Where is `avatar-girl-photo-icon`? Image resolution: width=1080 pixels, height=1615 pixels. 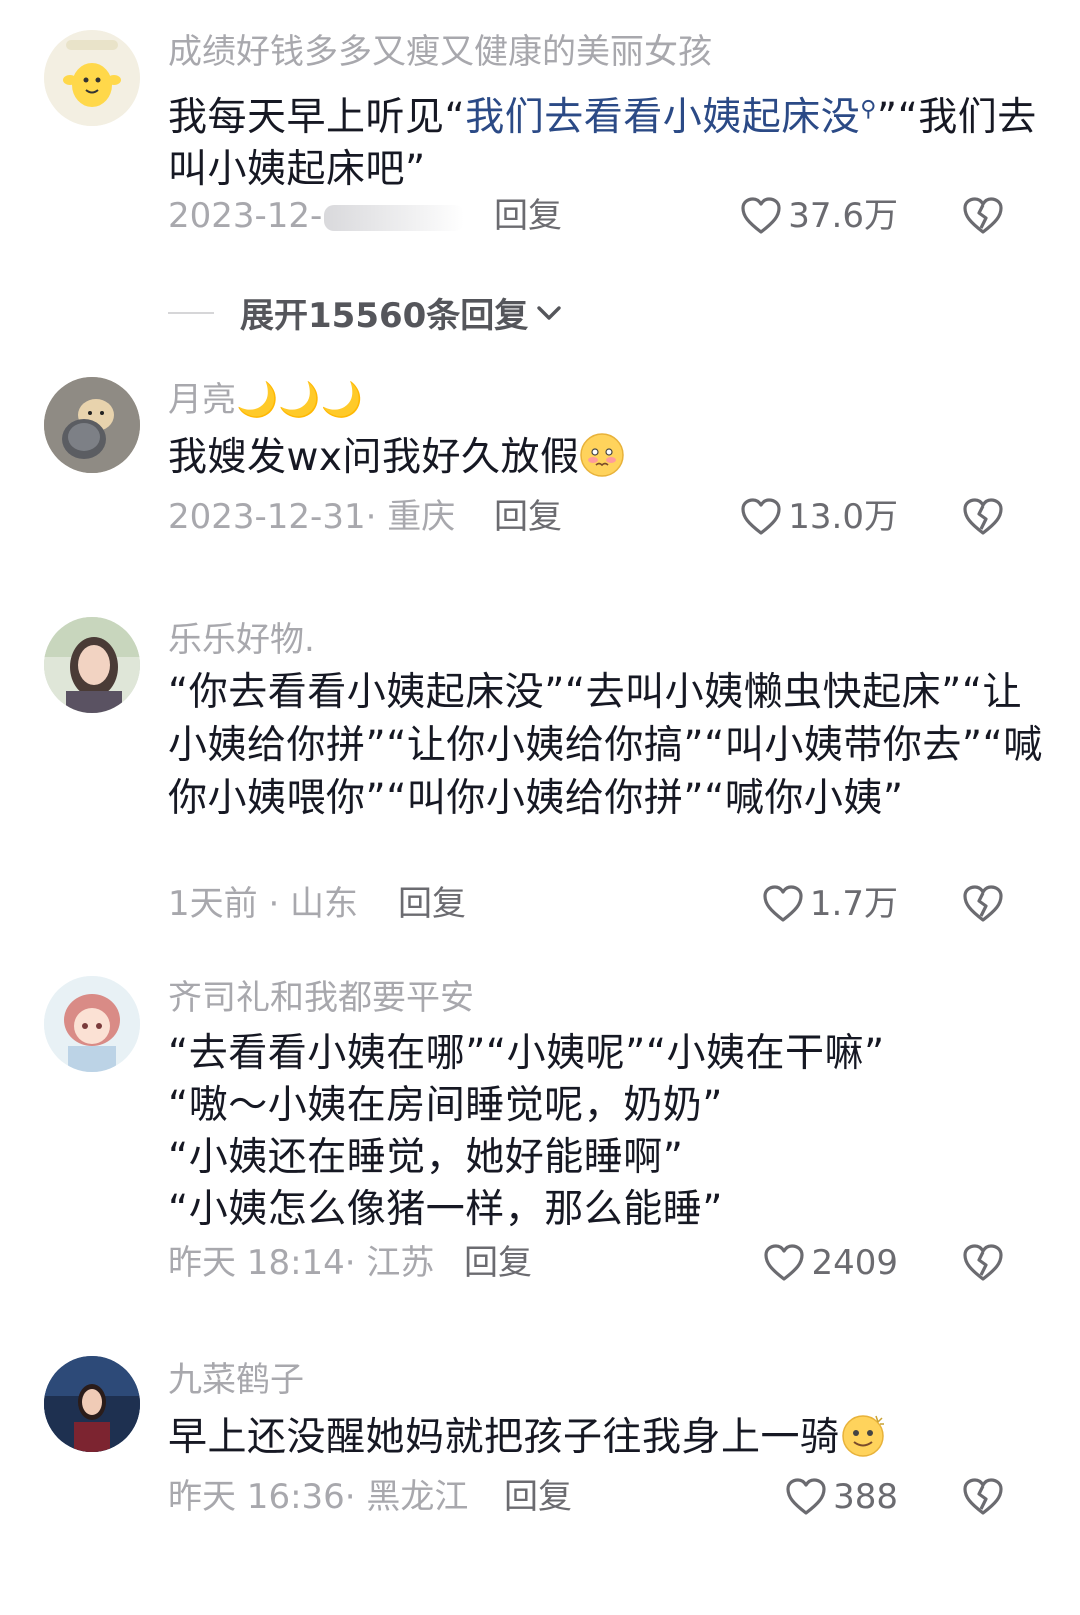 avatar-girl-photo-icon is located at coordinates (92, 665).